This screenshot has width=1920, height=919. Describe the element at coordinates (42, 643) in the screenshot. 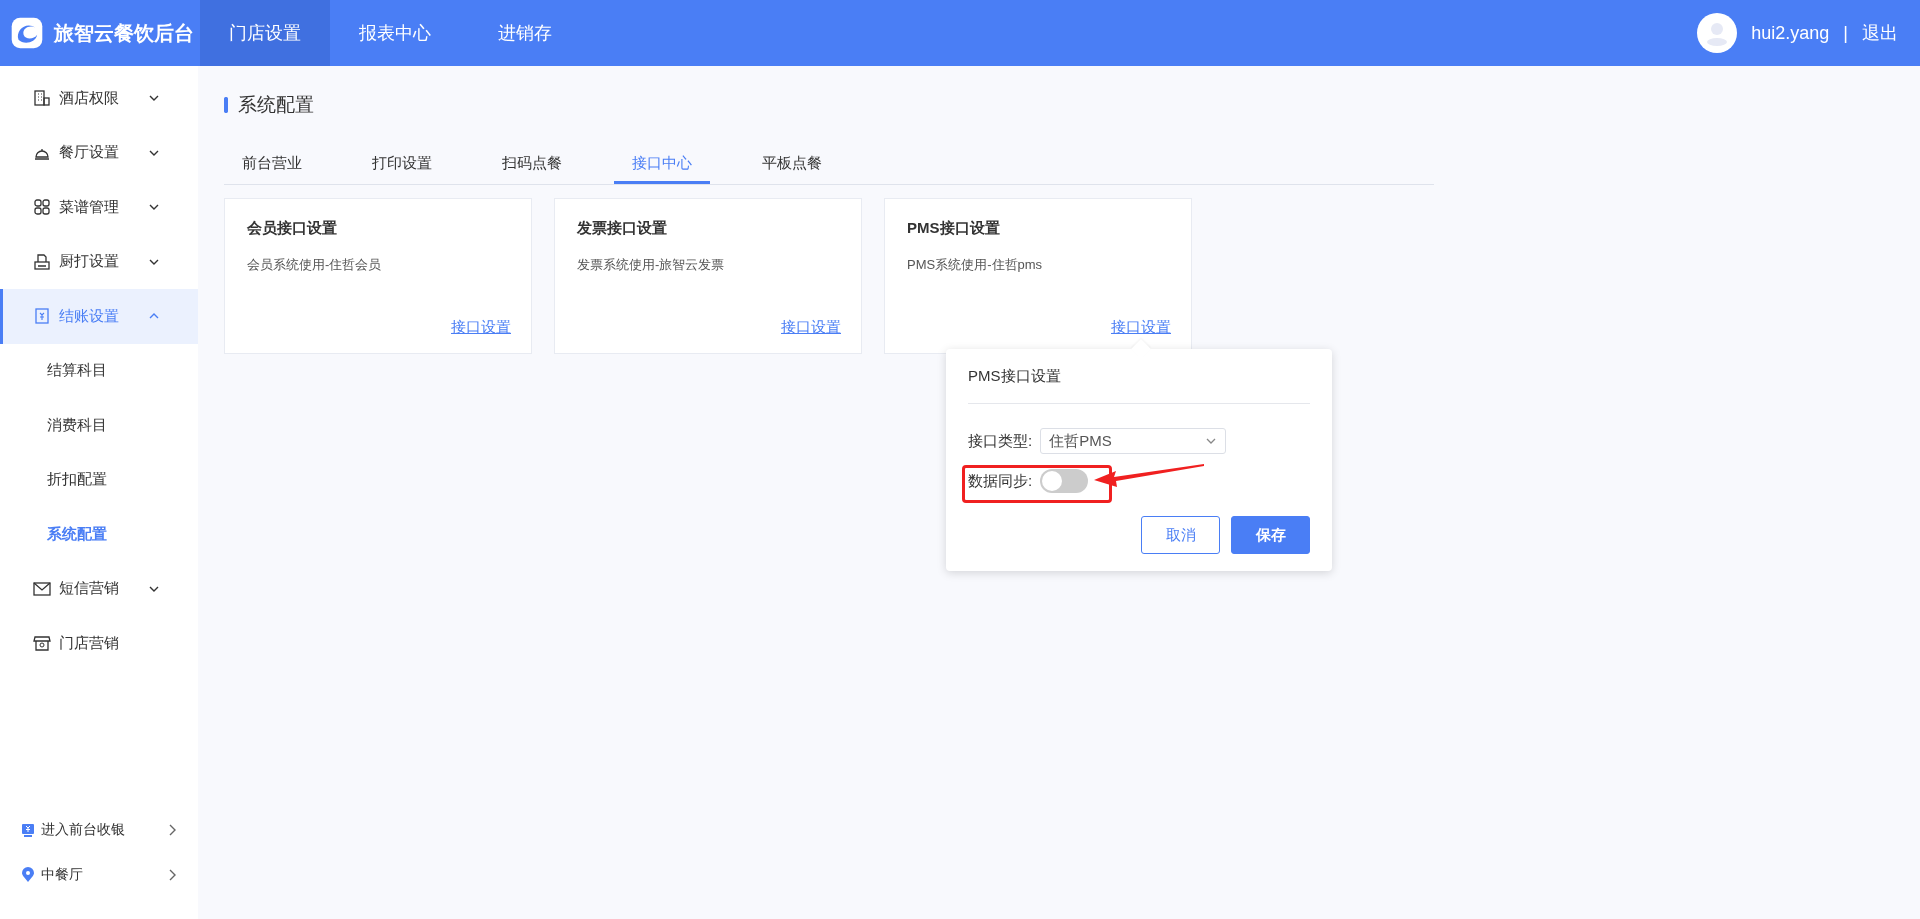

I see `shop-icon` at that location.